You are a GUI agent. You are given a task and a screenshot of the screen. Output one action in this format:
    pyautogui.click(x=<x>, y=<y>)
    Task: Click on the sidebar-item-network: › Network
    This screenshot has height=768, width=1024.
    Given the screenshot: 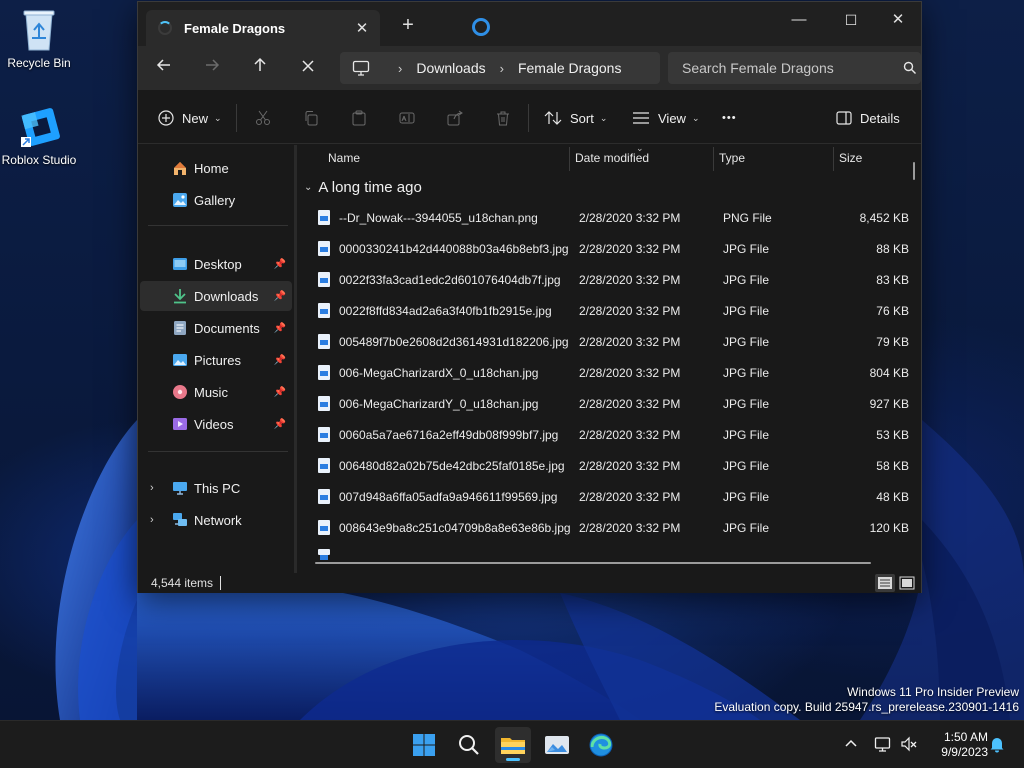 What is the action you would take?
    pyautogui.click(x=216, y=520)
    